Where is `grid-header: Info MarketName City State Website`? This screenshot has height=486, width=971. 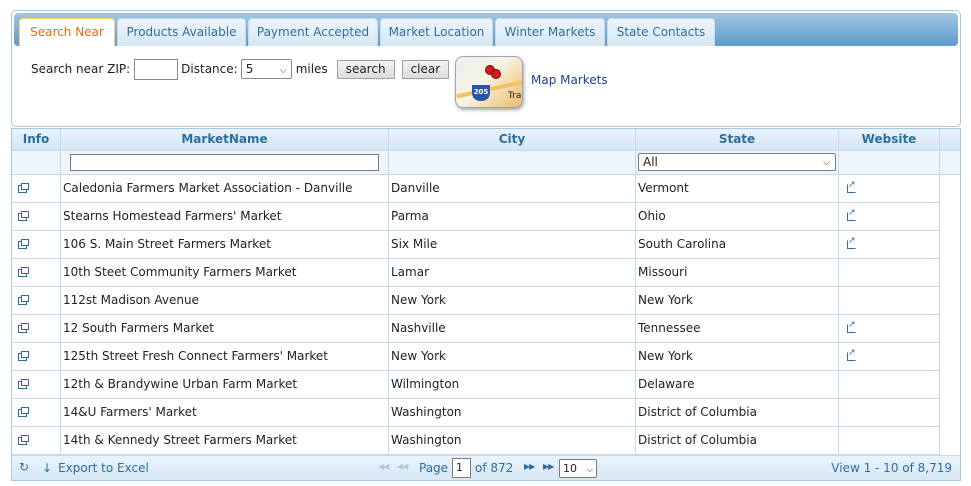 grid-header: Info MarketName City State Website is located at coordinates (486, 140).